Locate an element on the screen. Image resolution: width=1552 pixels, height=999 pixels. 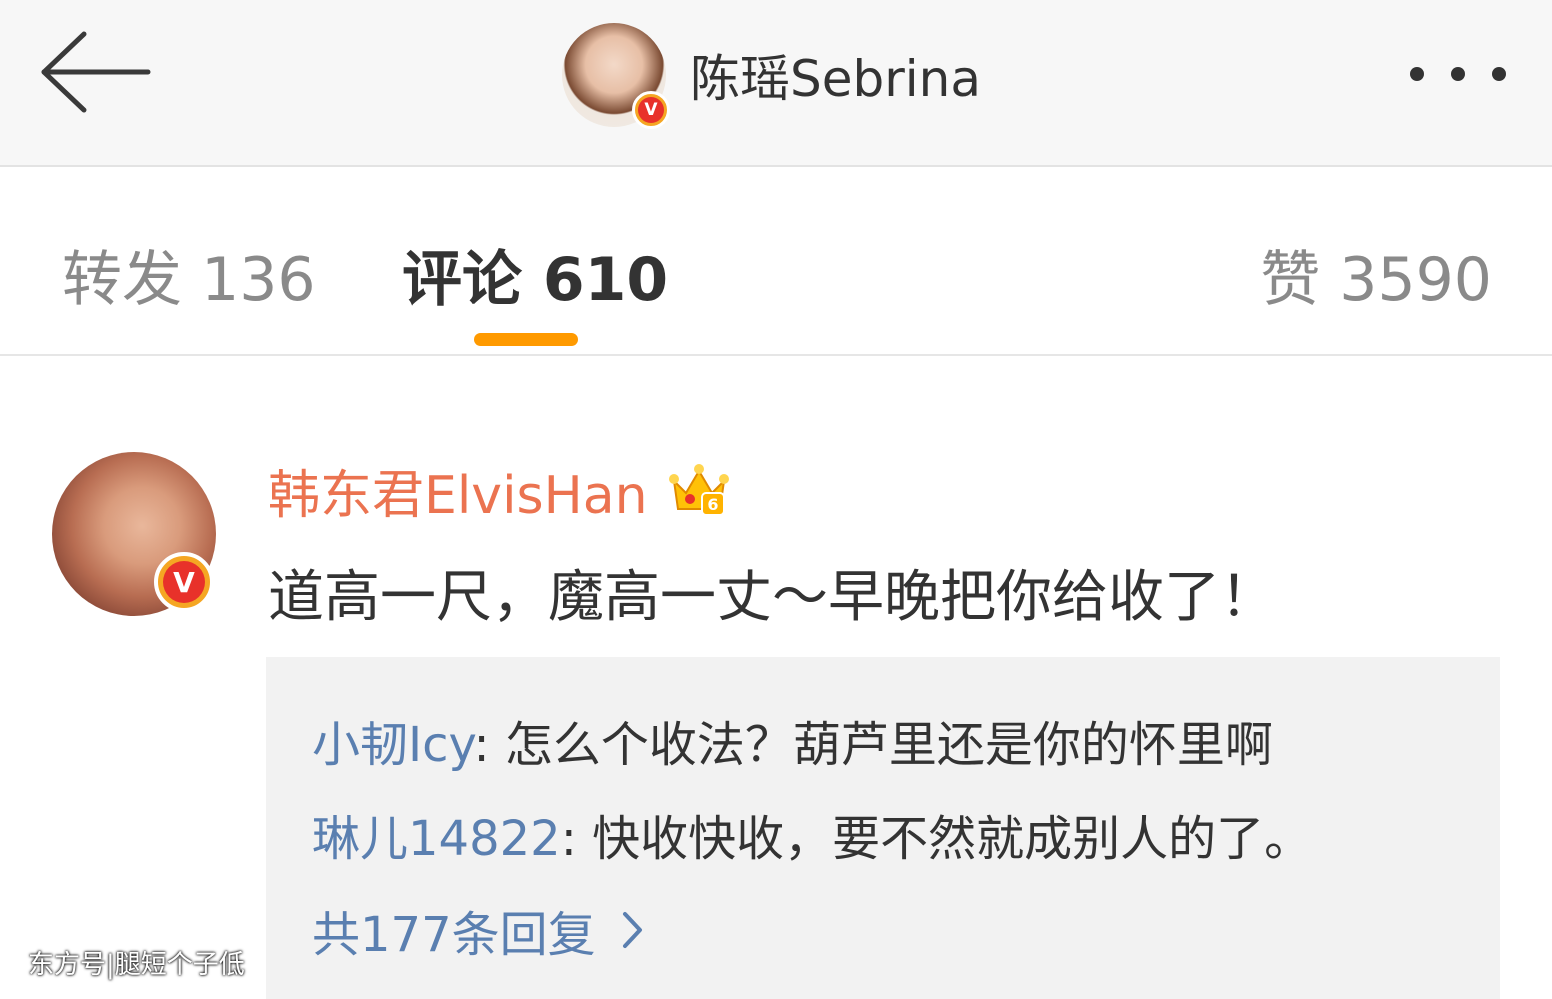
reply-text: : 怎么个收法？葫芦里还是你的怀里啊 is located at coordinates (873, 745).